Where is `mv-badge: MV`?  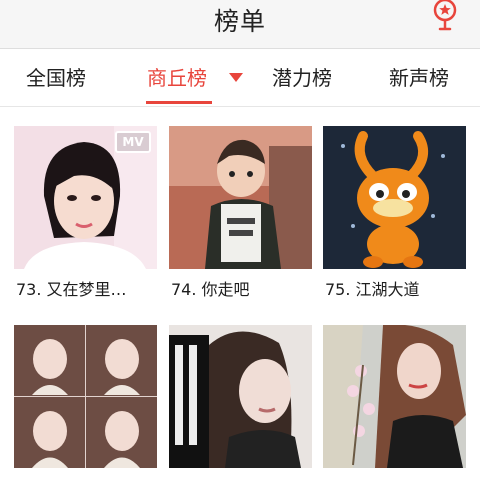
mv-badge: MV is located at coordinates (133, 142).